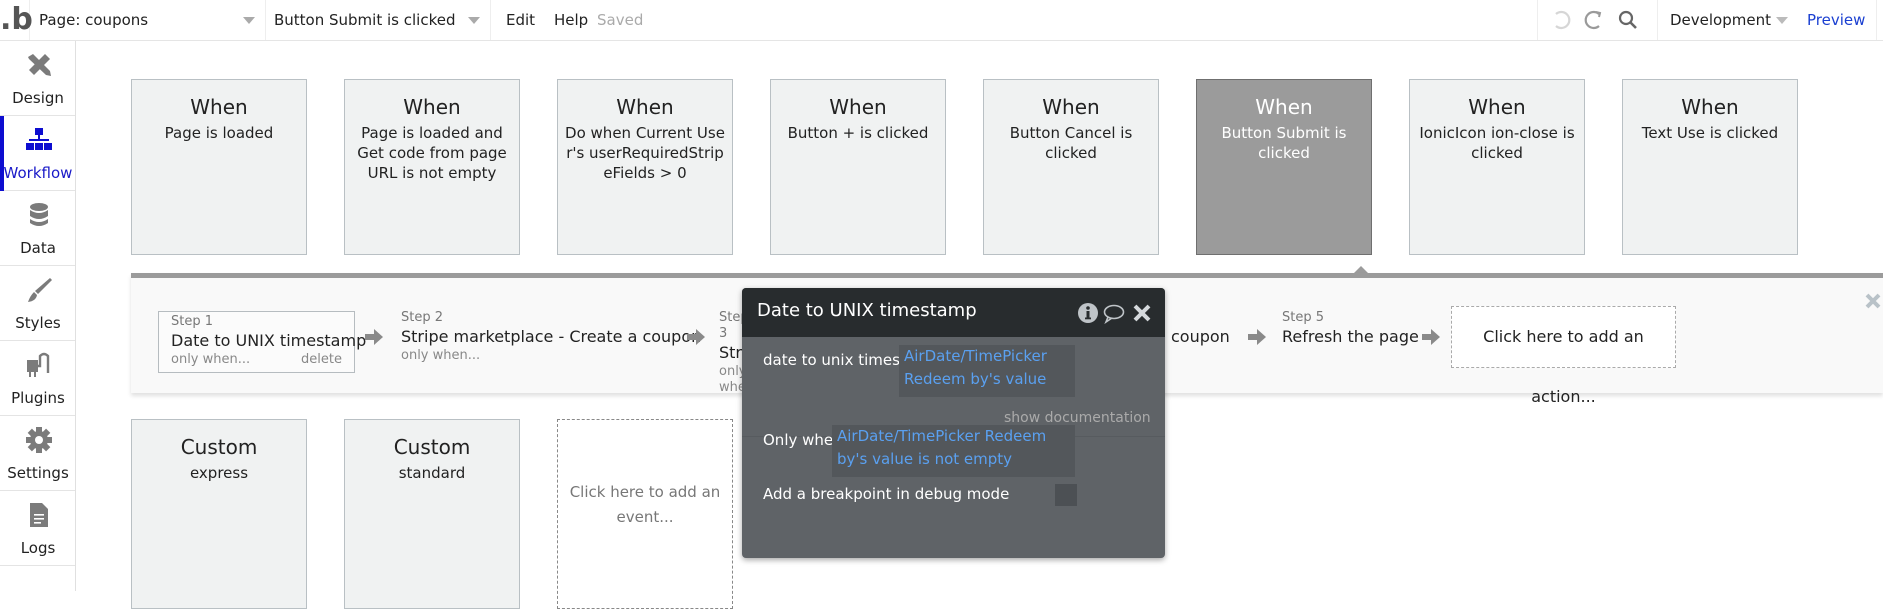 The height and width of the screenshot is (609, 1883). I want to click on environment-select: Development, so click(1729, 20).